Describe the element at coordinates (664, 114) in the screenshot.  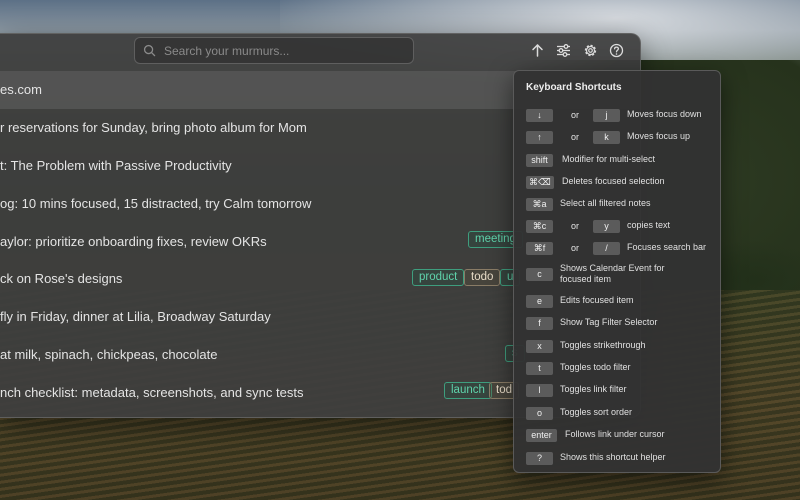
I see `shortcut-description: Moves focus down` at that location.